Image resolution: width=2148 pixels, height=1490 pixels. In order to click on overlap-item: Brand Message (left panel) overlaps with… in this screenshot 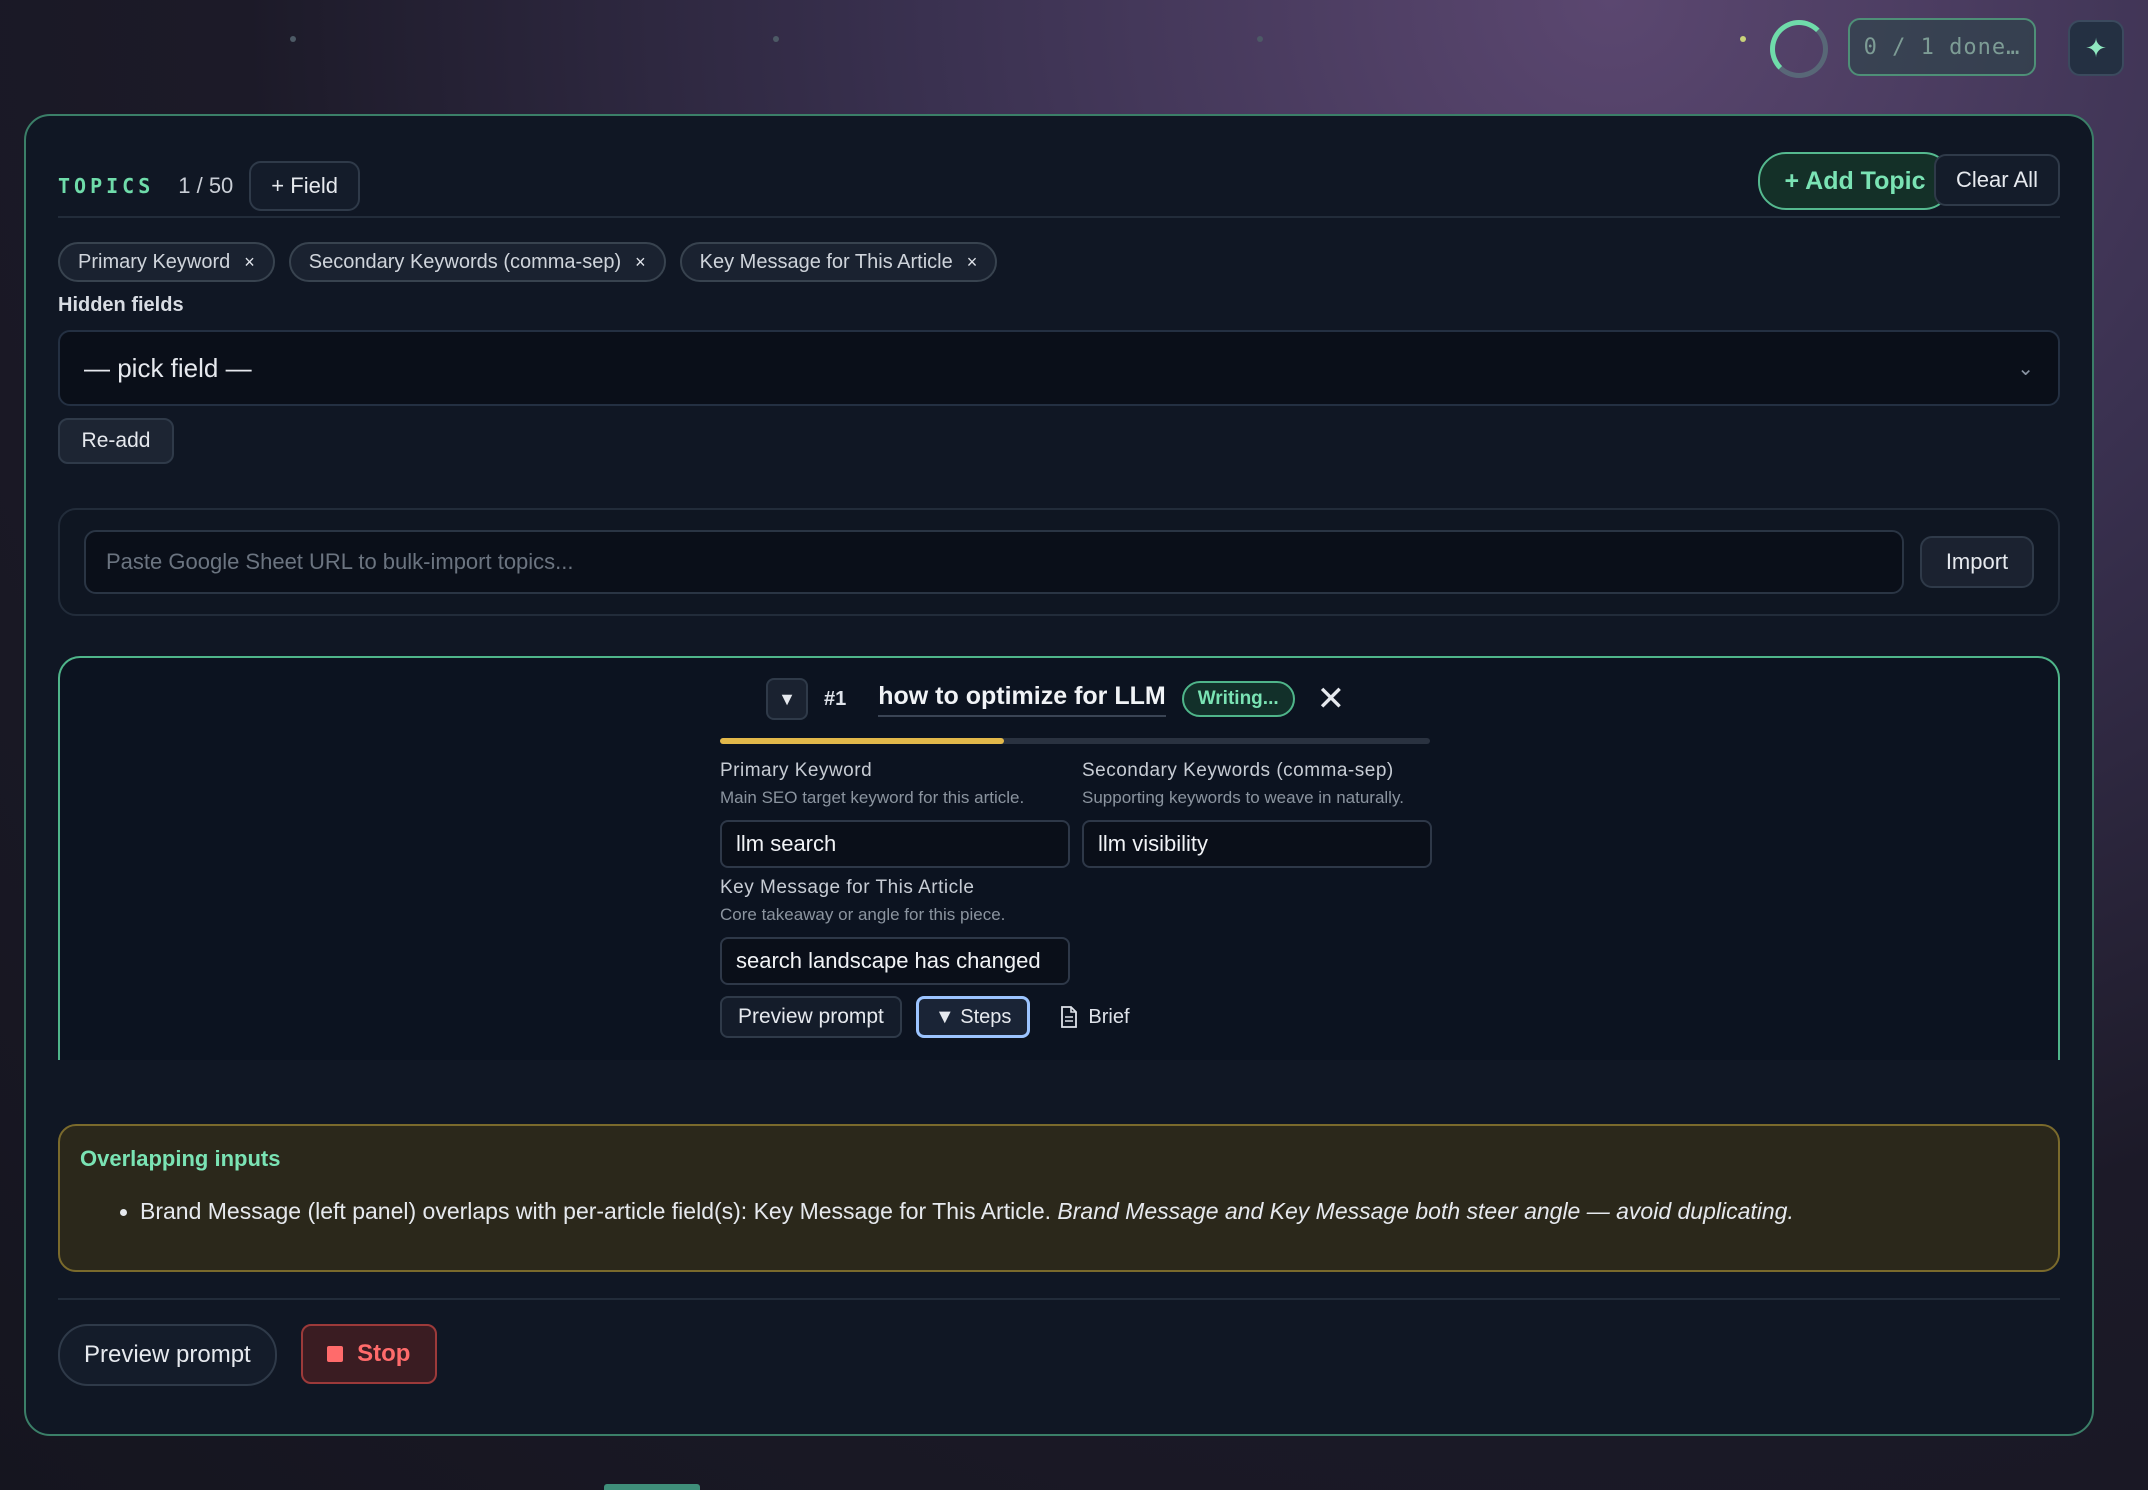, I will do `click(957, 1211)`.